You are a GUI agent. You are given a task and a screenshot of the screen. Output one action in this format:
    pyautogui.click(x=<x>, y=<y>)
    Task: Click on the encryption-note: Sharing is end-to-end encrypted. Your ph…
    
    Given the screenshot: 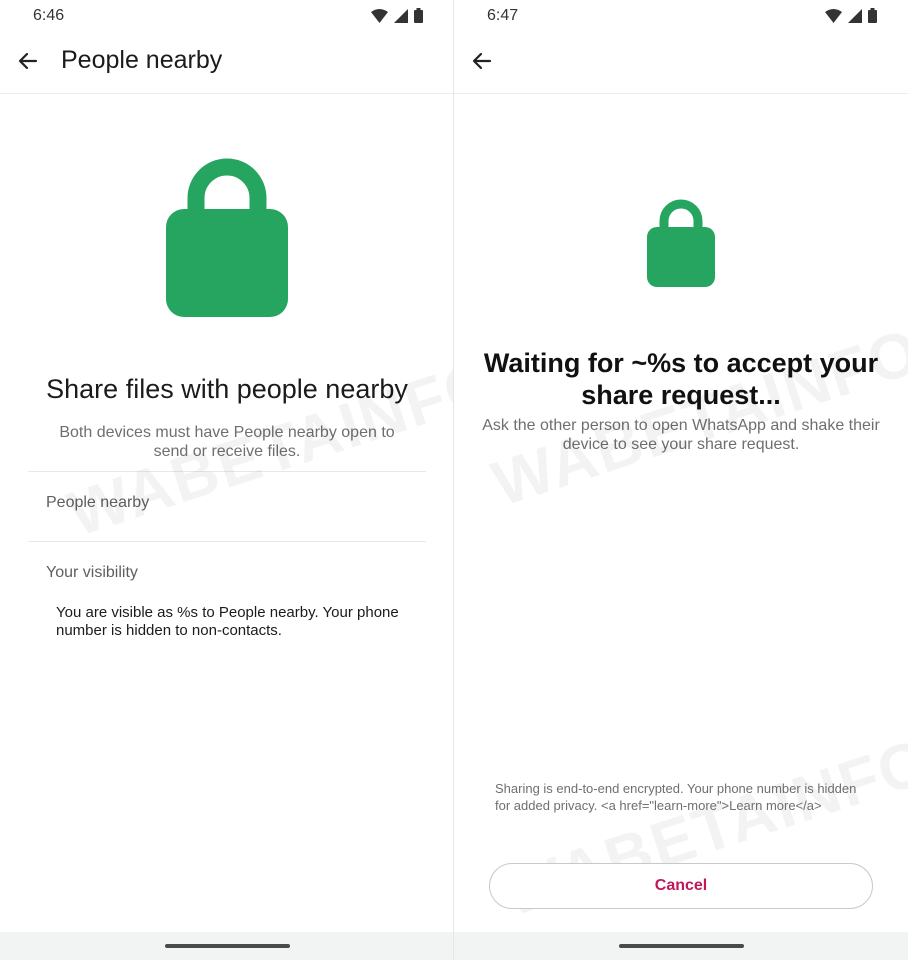 What is the action you would take?
    pyautogui.click(x=676, y=797)
    